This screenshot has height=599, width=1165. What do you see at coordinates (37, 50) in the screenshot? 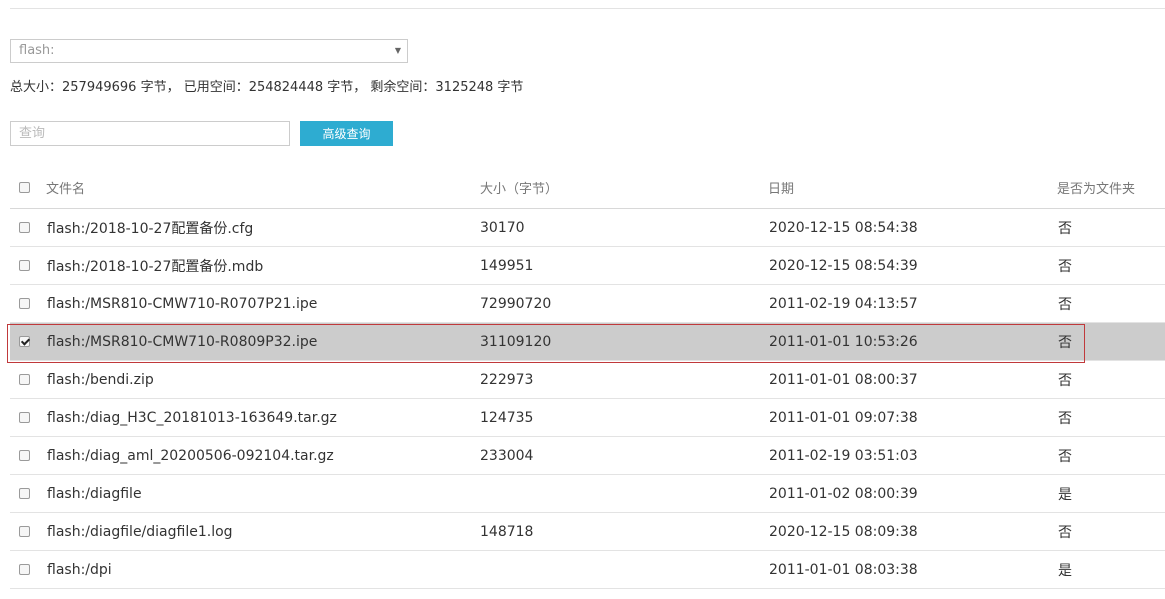
I see `storage-select-value: flash:` at bounding box center [37, 50].